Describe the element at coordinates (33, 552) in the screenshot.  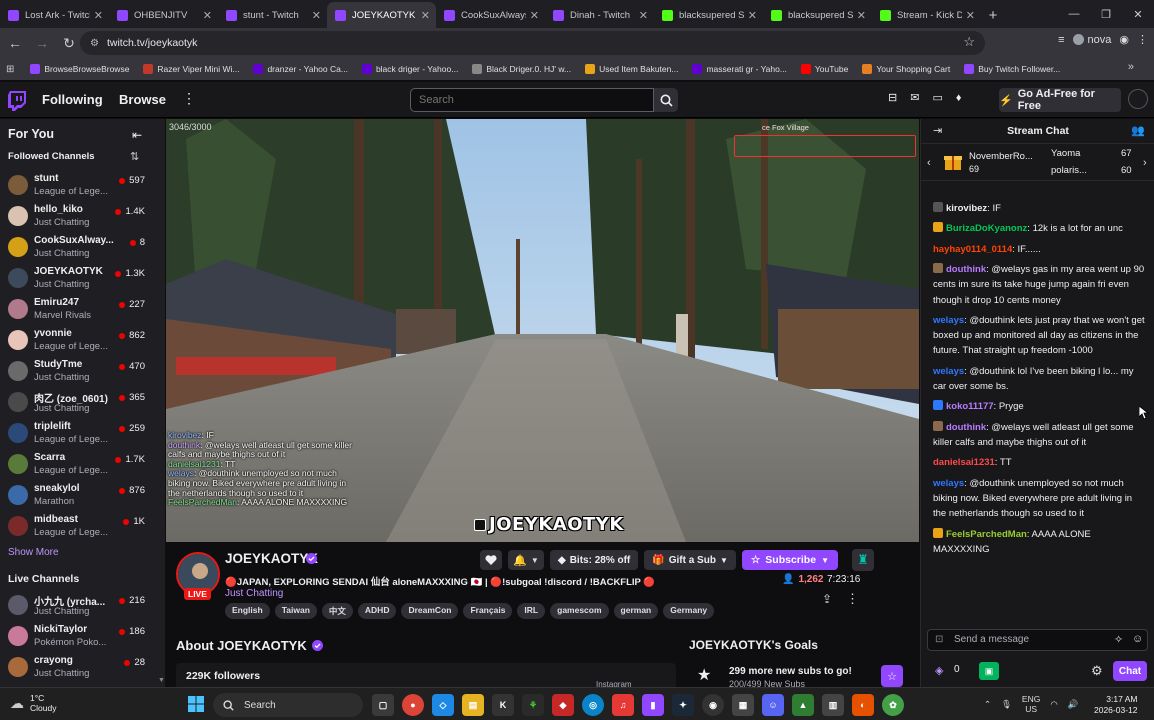
I see `show-more-link: Show More` at that location.